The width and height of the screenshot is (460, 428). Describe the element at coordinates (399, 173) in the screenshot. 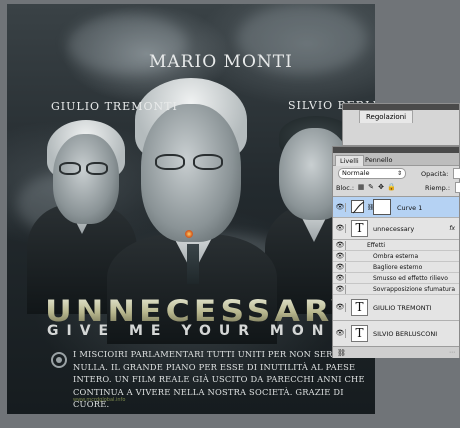

I see `chevron-updown-icon: ⇕` at that location.